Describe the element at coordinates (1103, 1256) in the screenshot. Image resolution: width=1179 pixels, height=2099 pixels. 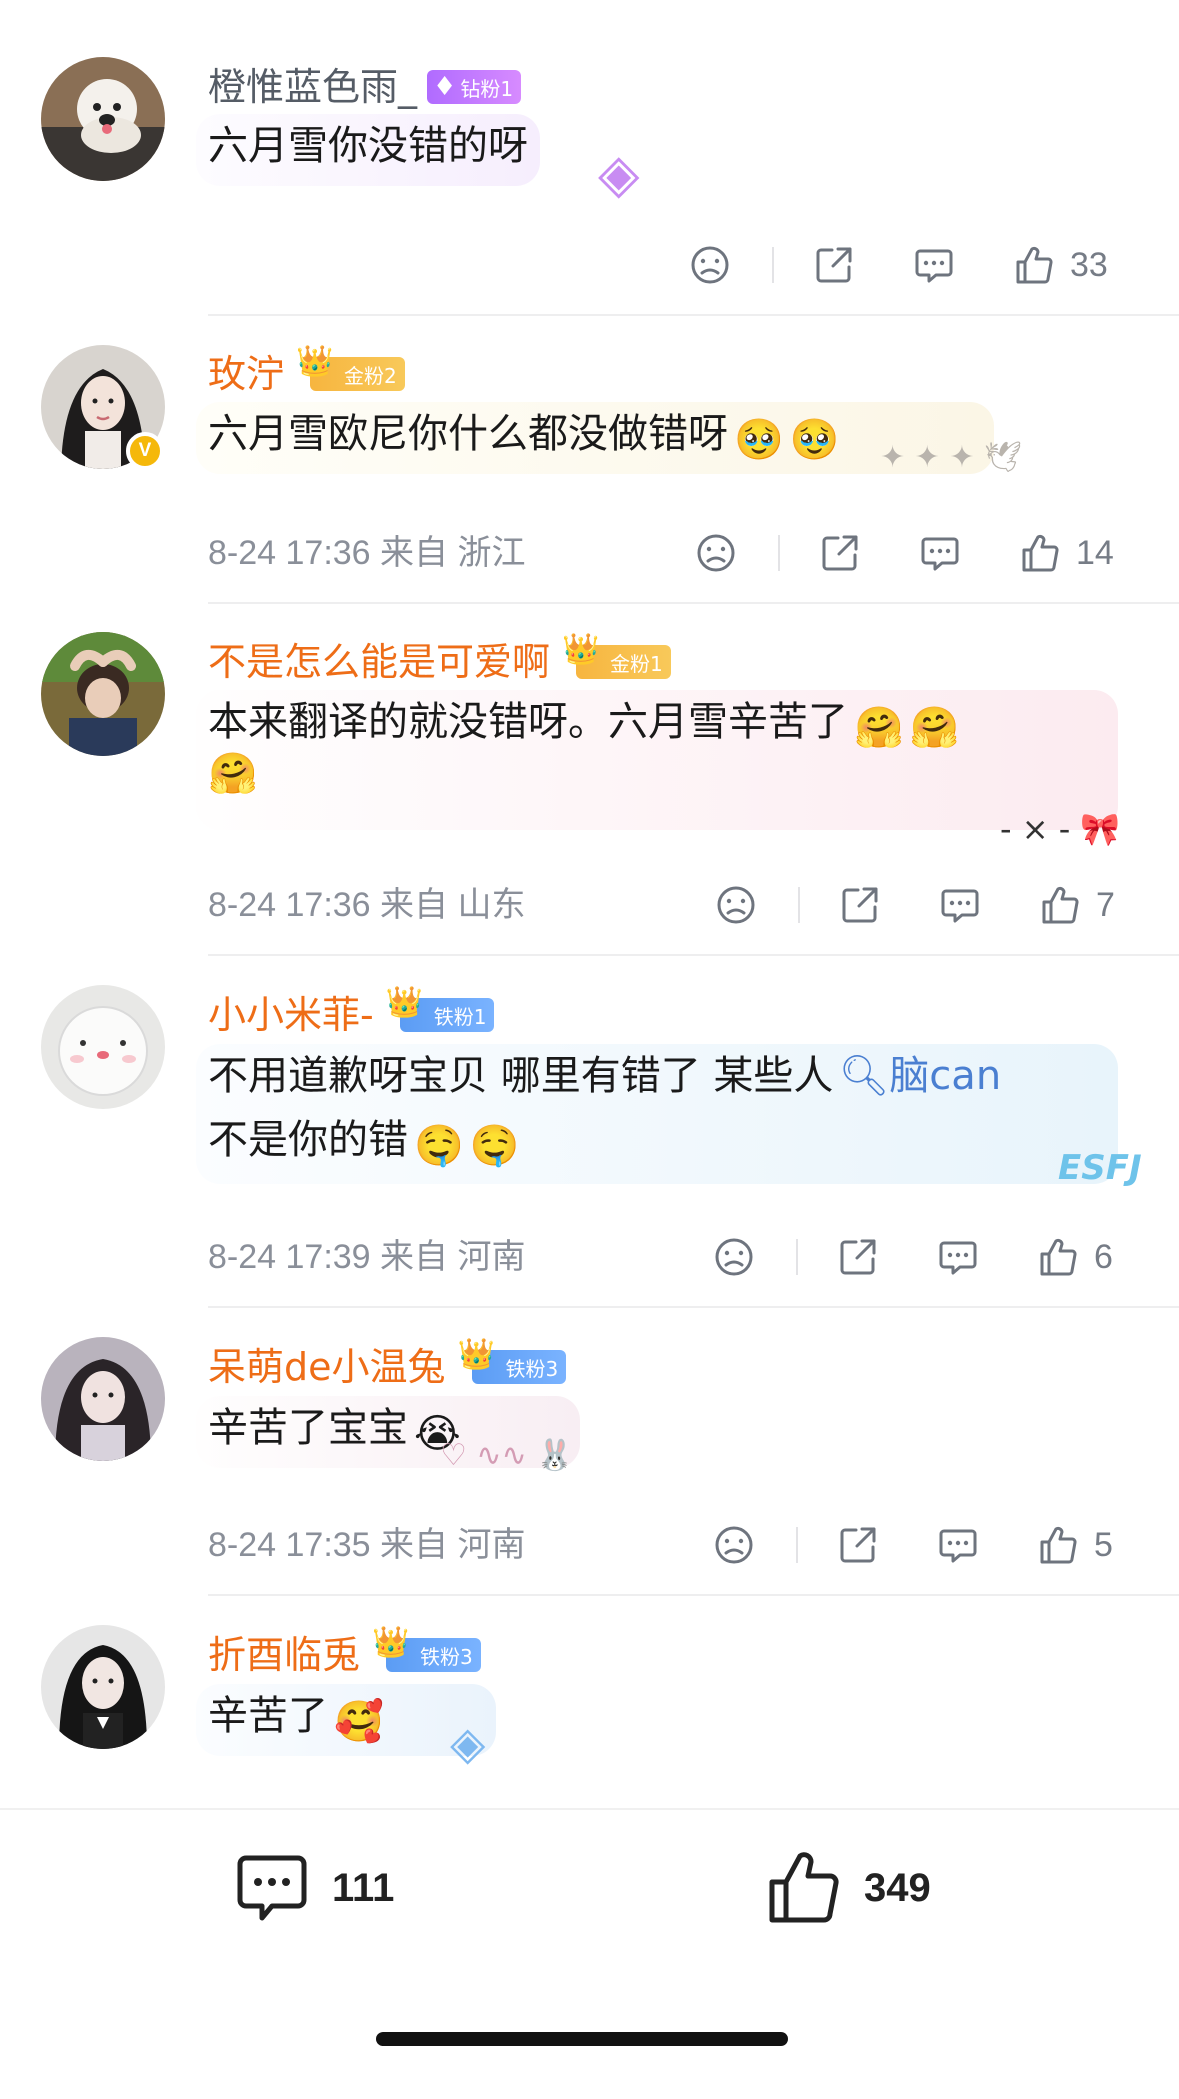
I see `like-count: 6` at that location.